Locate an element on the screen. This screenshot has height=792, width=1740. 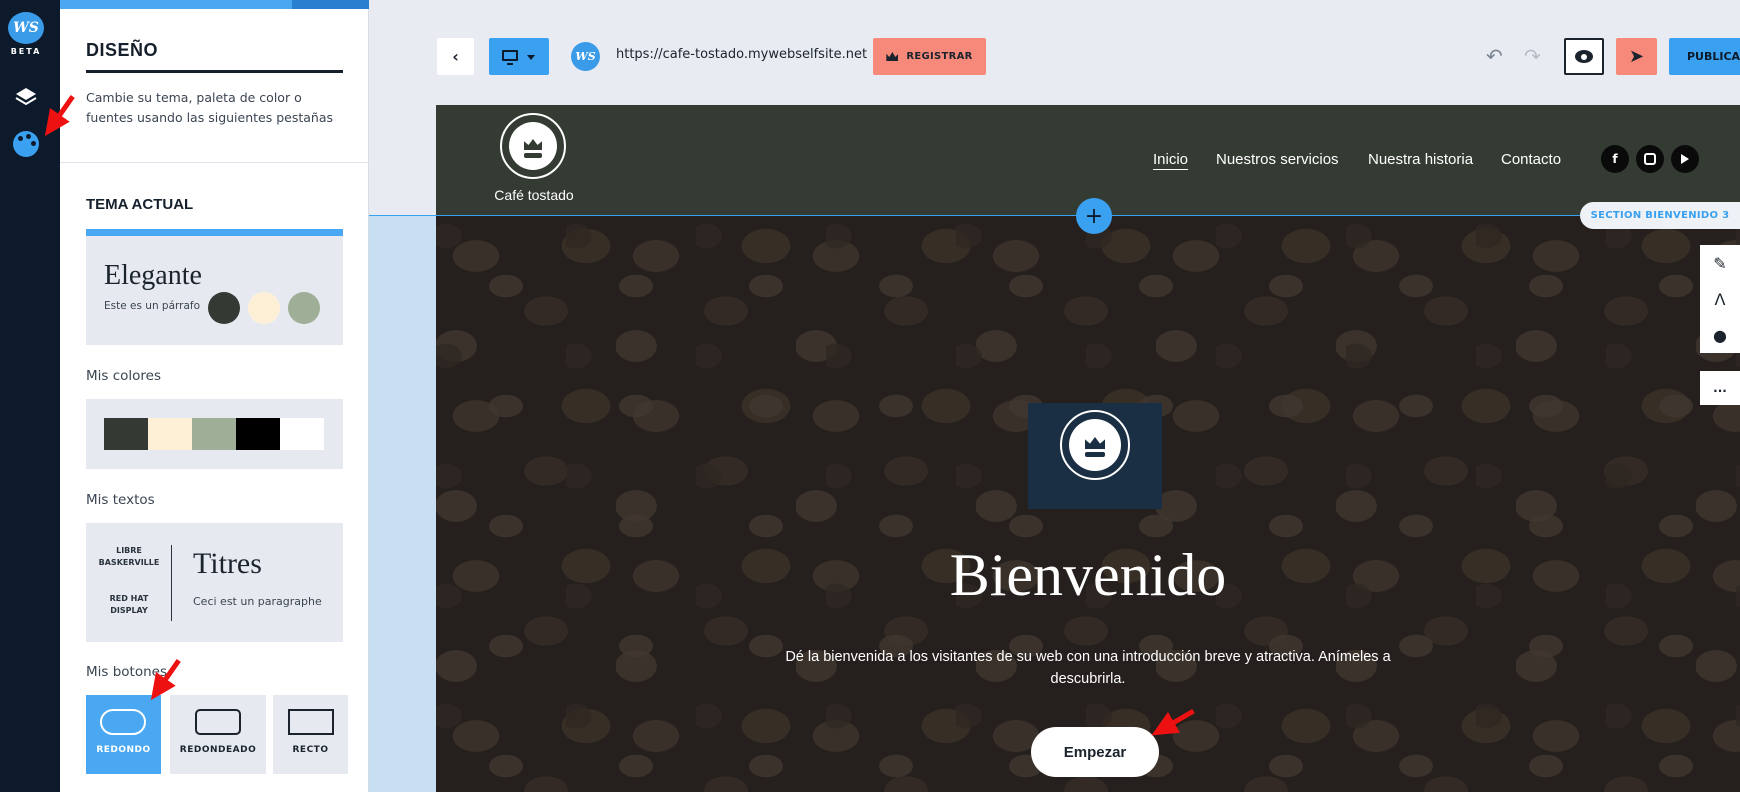
hero-logo-badge is located at coordinates (1095, 456).